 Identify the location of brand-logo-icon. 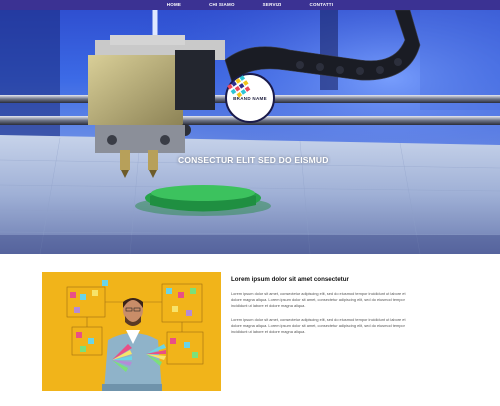
(239, 86).